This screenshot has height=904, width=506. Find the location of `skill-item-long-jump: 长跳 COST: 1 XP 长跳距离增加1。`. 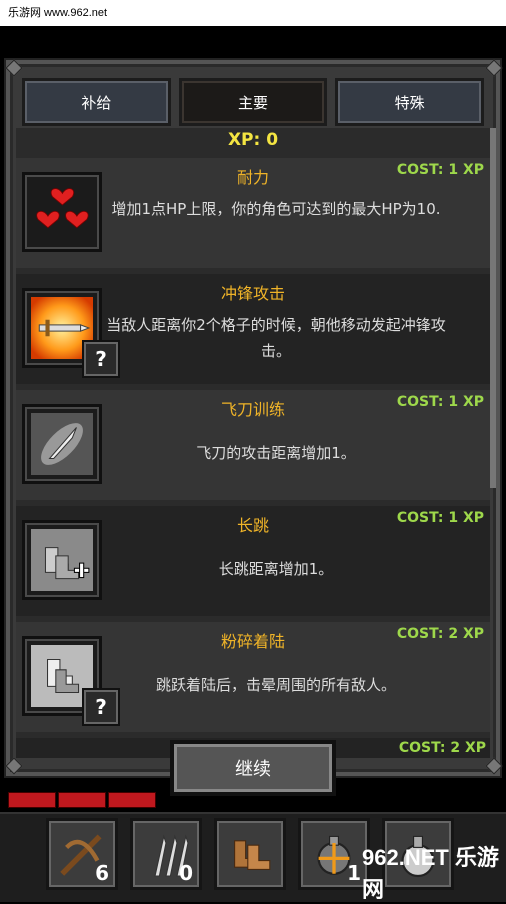

skill-item-long-jump: 长跳 COST: 1 XP 长跳距离增加1。 is located at coordinates (253, 561).